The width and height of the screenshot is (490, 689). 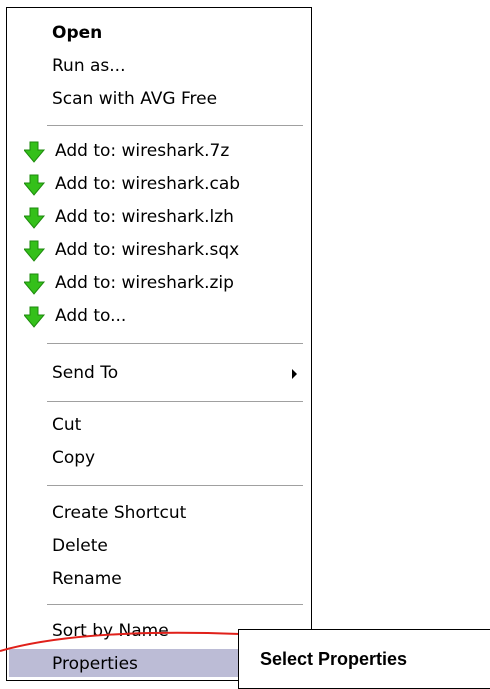 I want to click on menu-item-add-zip: Add to: wireshark.zip, so click(x=159, y=283).